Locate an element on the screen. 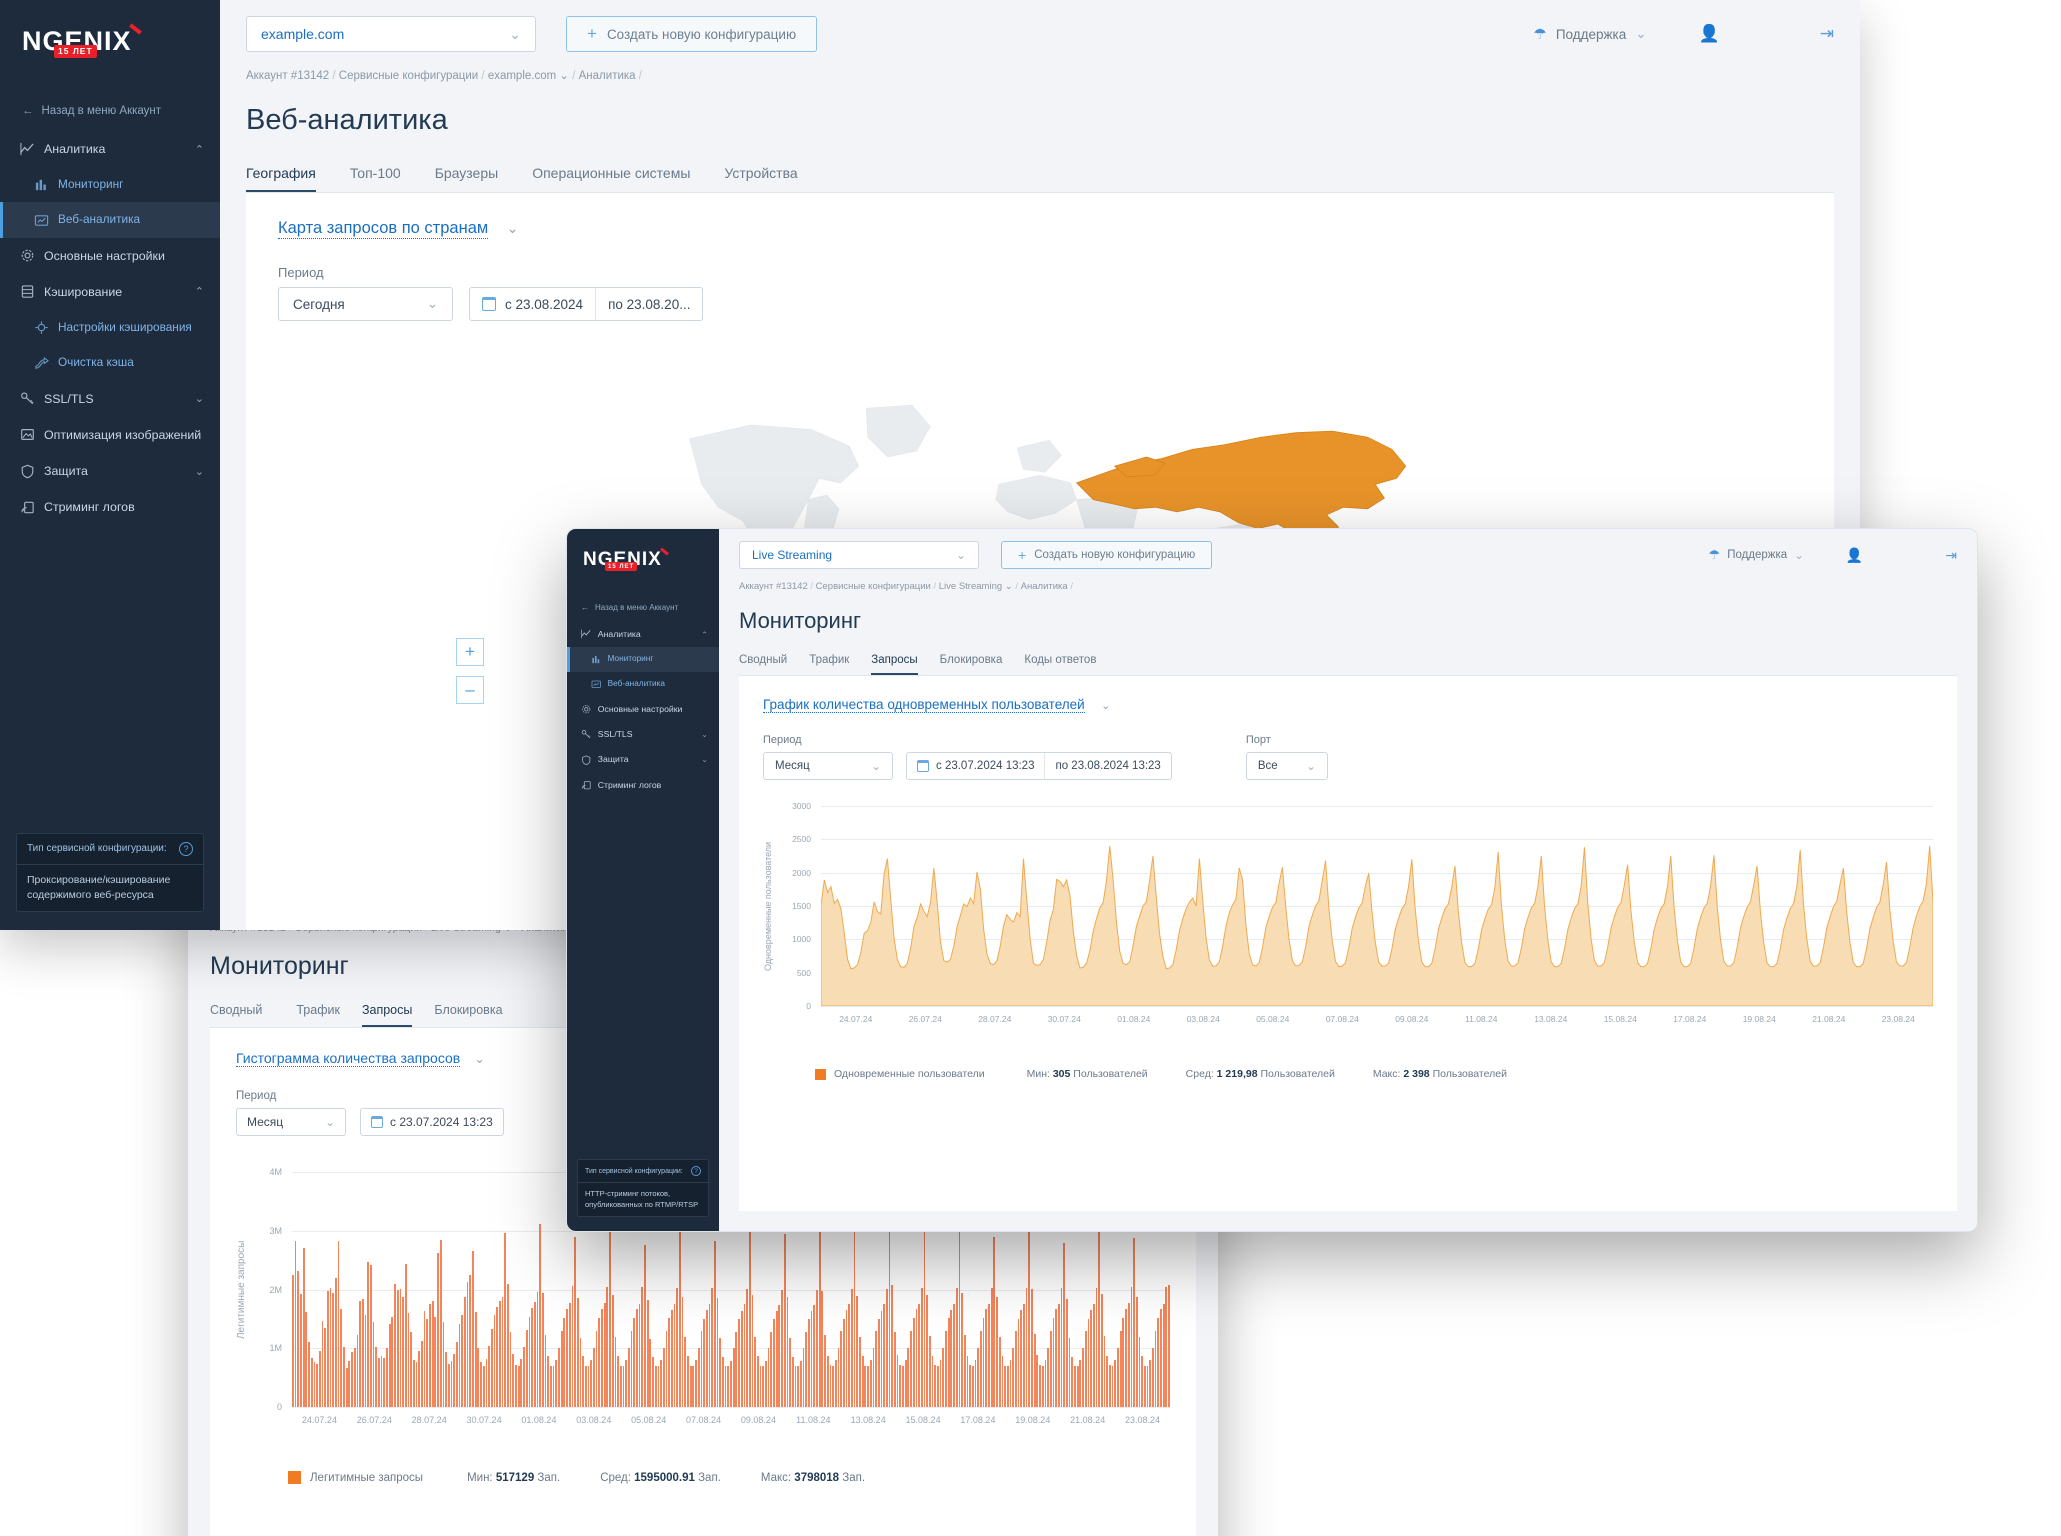  tab-zaprosy-3: Запросы is located at coordinates (387, 1012).